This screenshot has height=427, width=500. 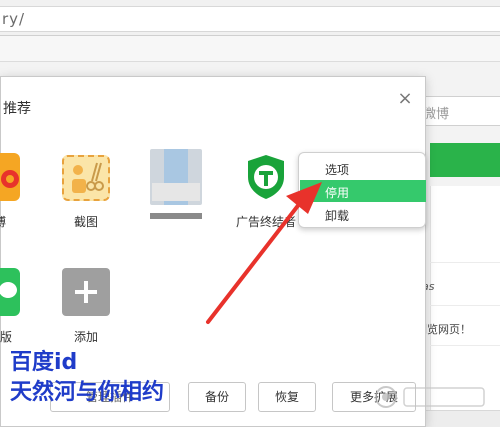 I want to click on extension-label: 广告终结者, so click(x=265, y=222).